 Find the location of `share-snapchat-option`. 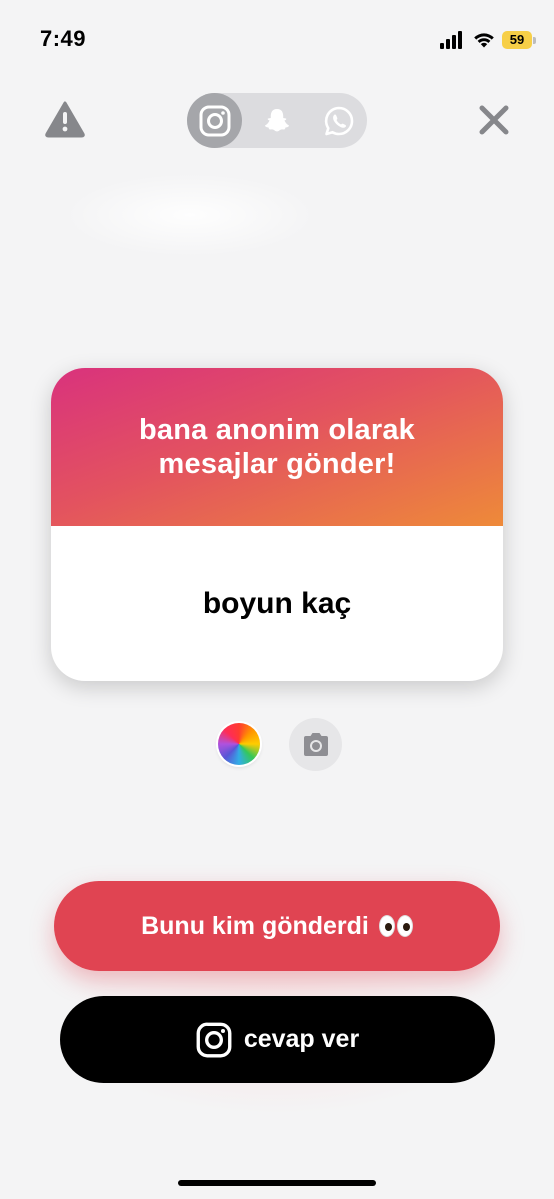

share-snapchat-option is located at coordinates (276, 120).